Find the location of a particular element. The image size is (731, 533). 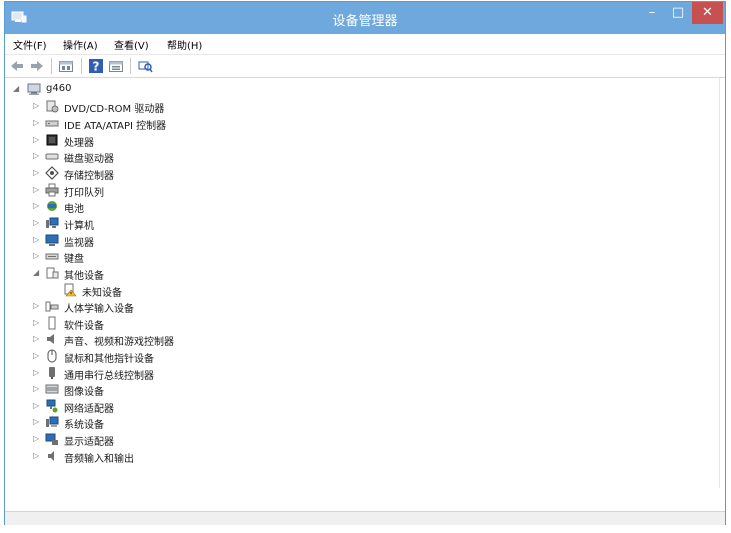

tree-root-label: g460 is located at coordinates (59, 88).